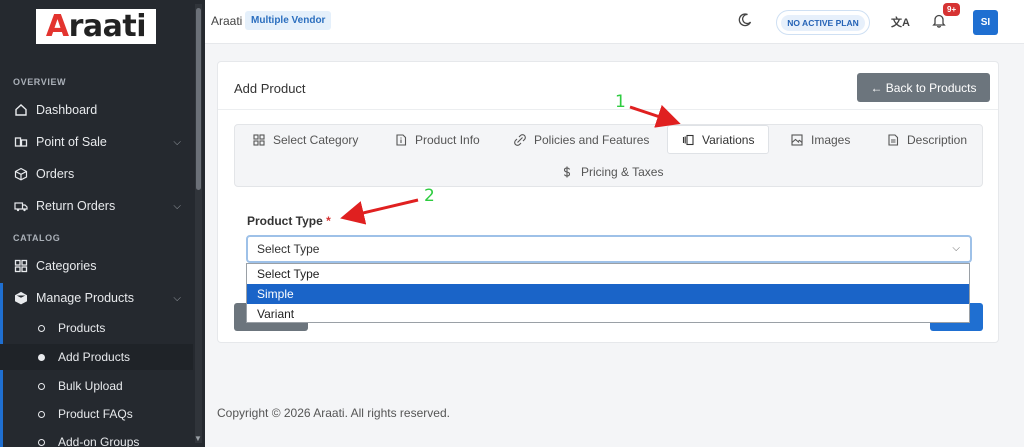 This screenshot has height=447, width=1024. Describe the element at coordinates (688, 140) in the screenshot. I see `variations-icon` at that location.